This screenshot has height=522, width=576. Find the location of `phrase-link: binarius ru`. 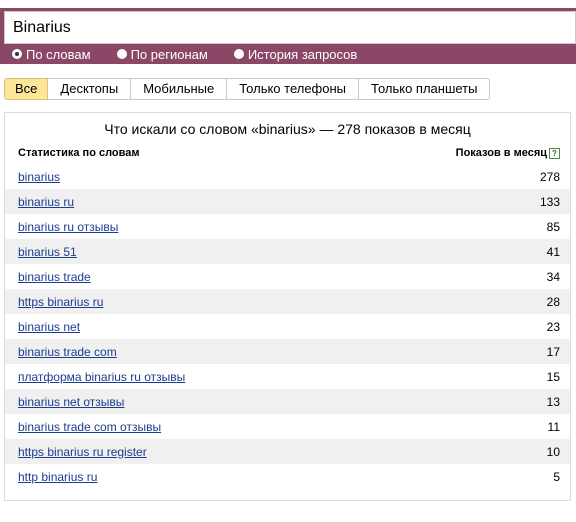

phrase-link: binarius ru is located at coordinates (46, 202).